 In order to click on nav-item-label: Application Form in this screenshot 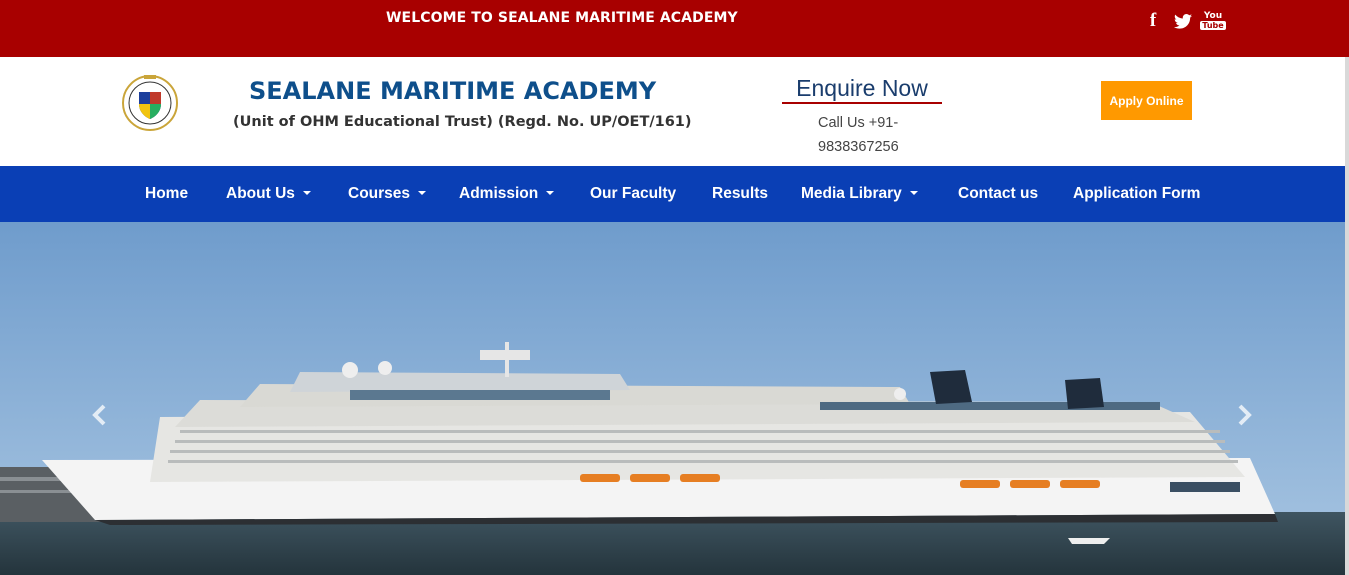, I will do `click(1137, 193)`.